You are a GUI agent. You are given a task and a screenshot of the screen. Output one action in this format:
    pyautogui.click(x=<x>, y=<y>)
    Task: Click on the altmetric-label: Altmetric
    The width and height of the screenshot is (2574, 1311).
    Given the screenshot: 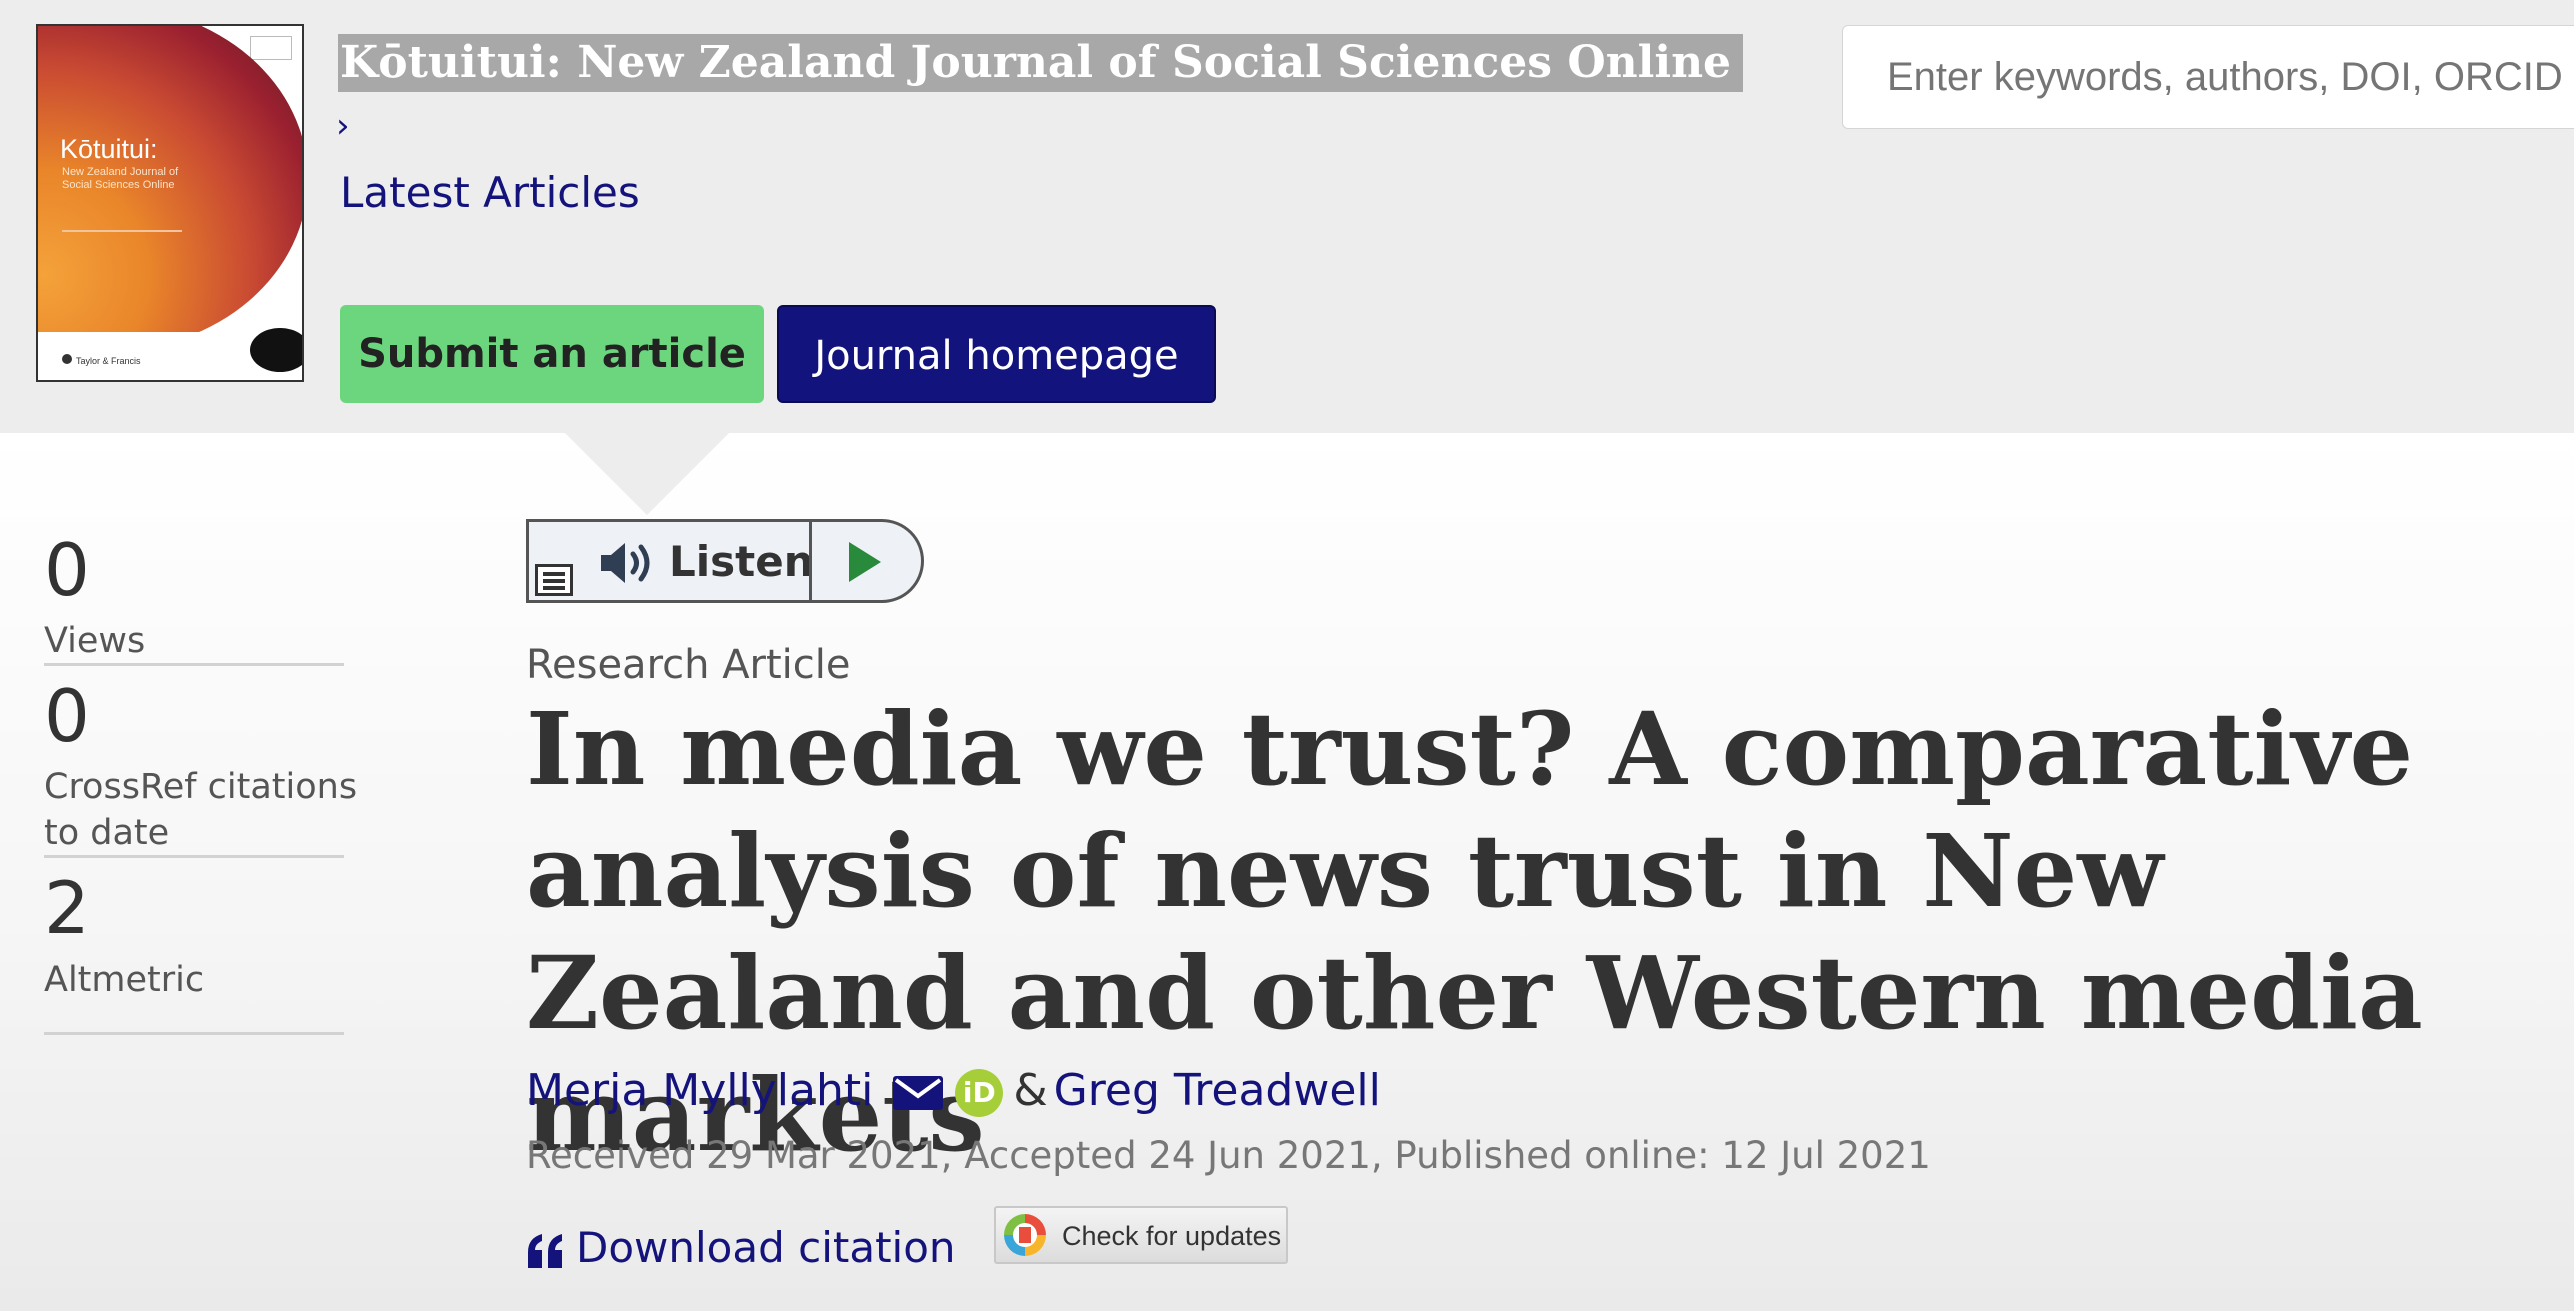 What is the action you would take?
    pyautogui.click(x=124, y=980)
    